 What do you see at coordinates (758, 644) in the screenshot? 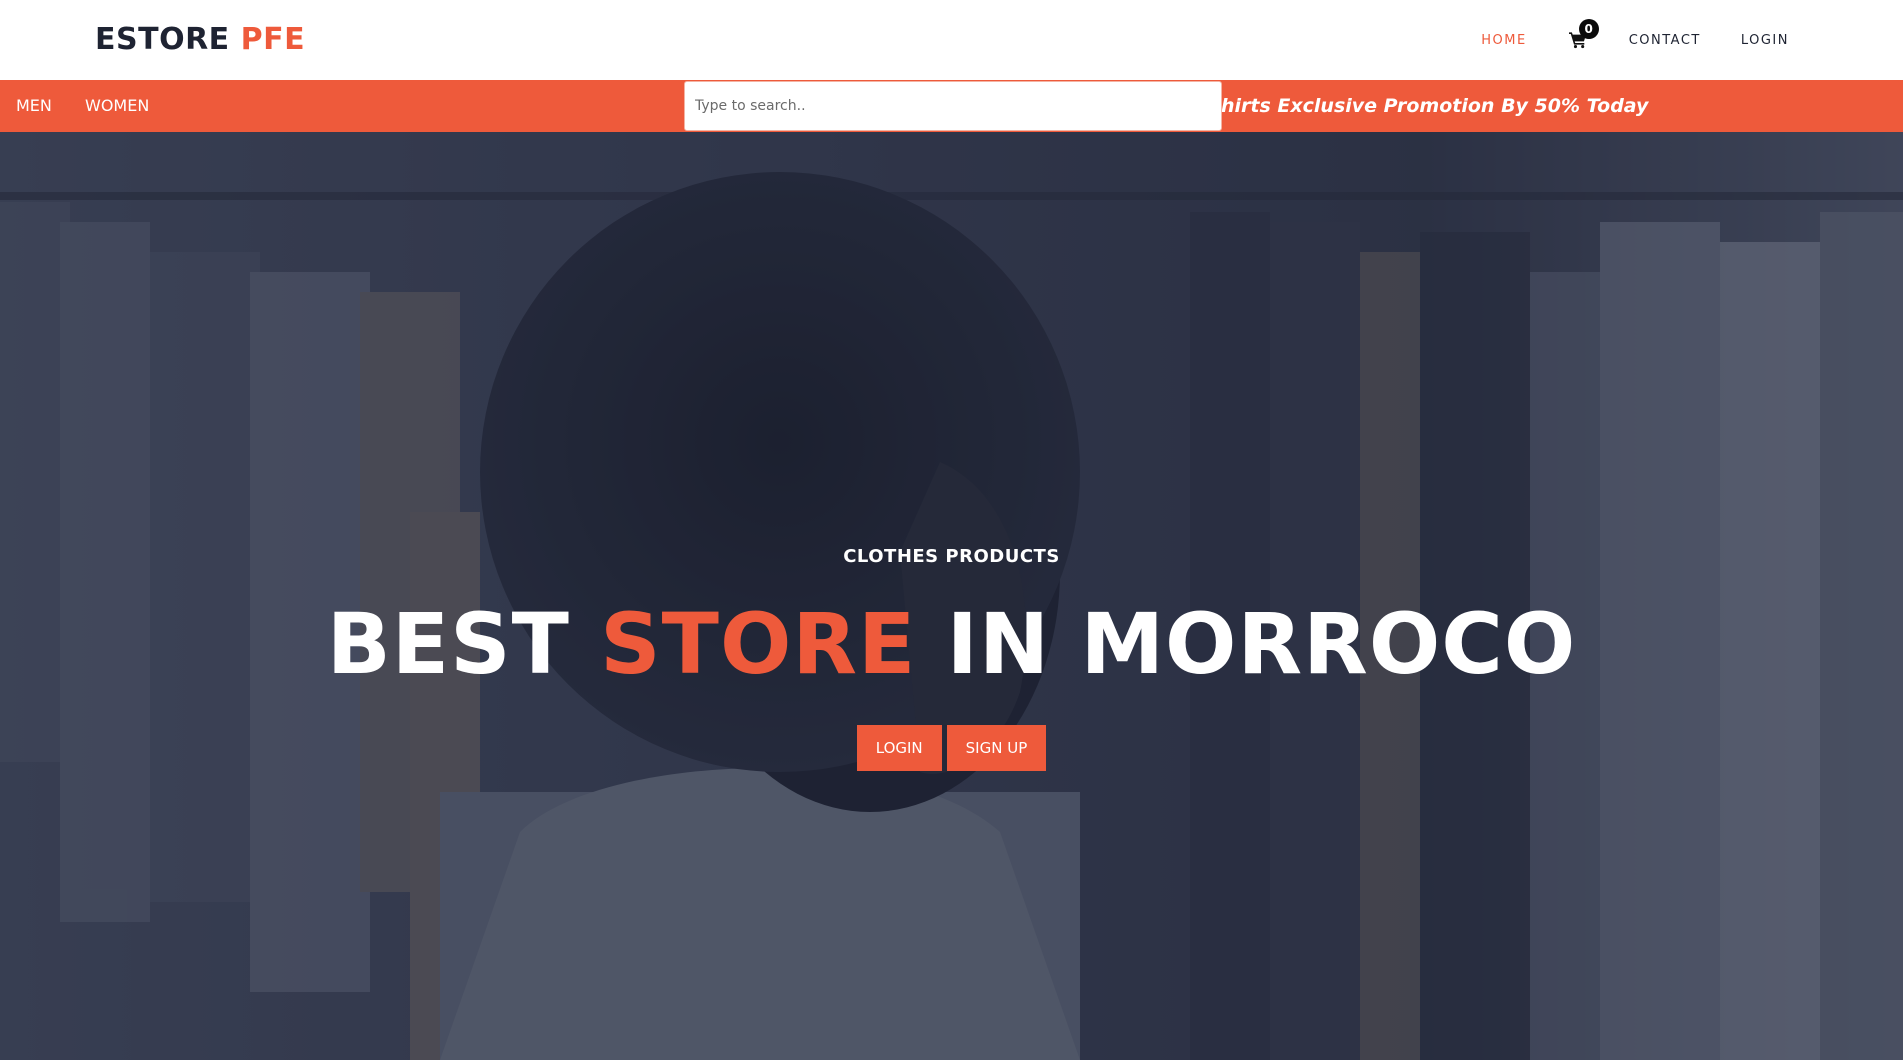
I see `hero-title-part2: STORE` at bounding box center [758, 644].